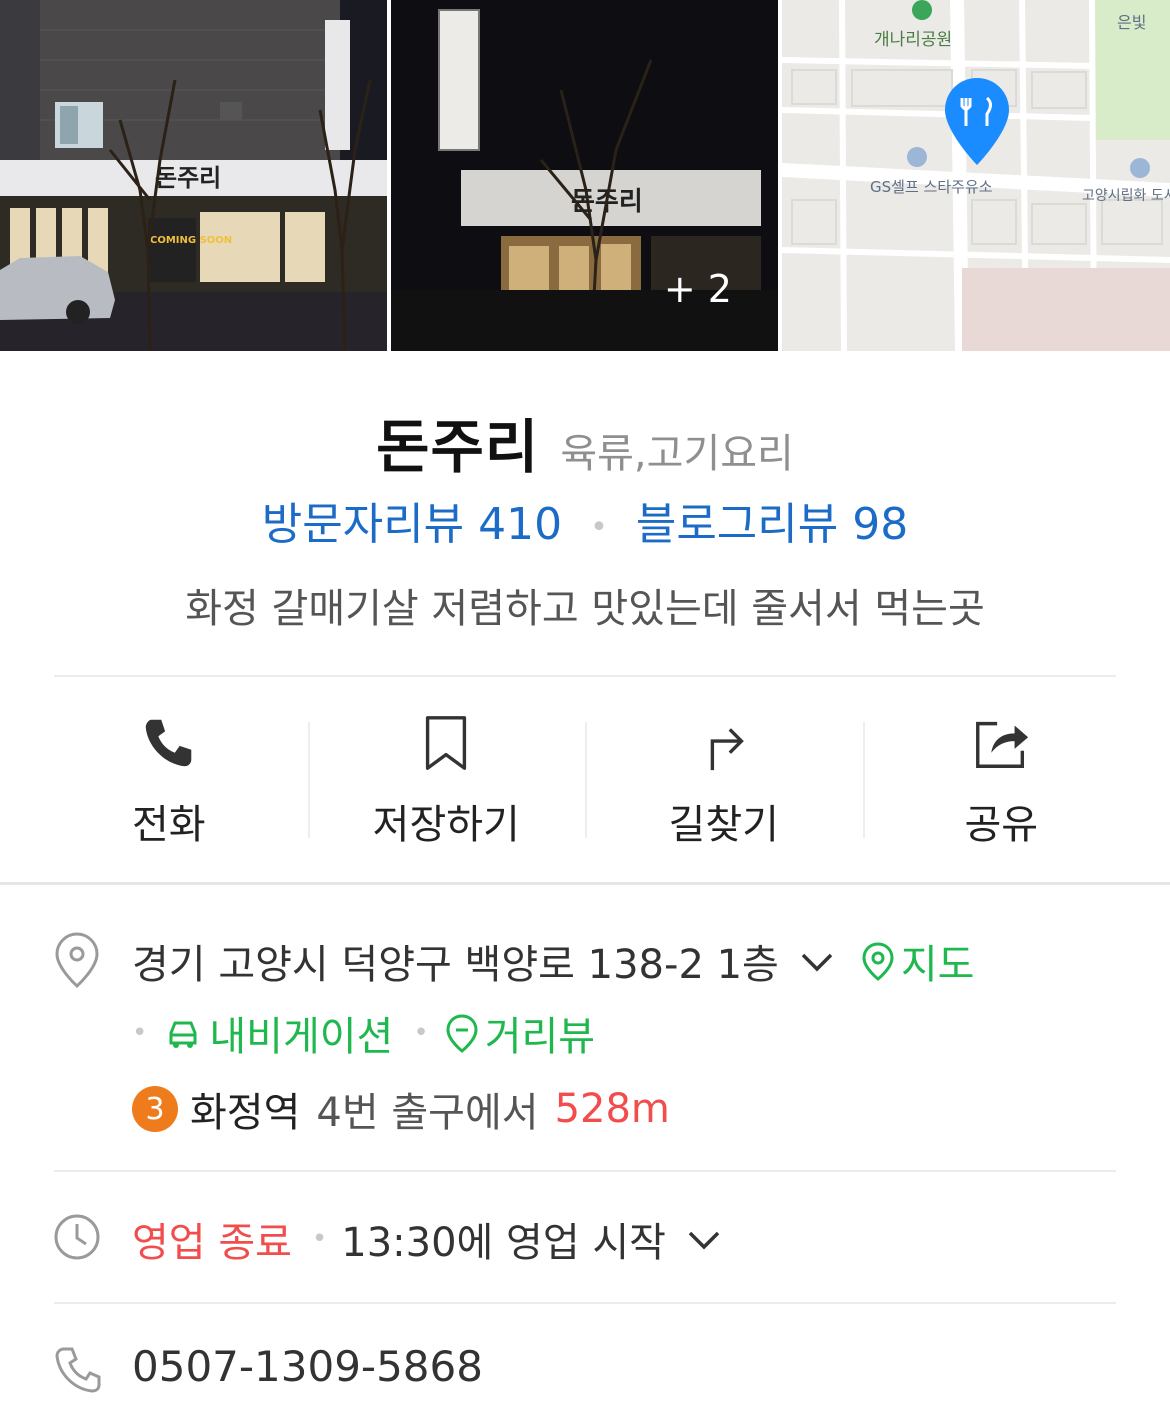 Image resolution: width=1170 pixels, height=1422 pixels. I want to click on map-label-park: 개나리공원, so click(913, 40).